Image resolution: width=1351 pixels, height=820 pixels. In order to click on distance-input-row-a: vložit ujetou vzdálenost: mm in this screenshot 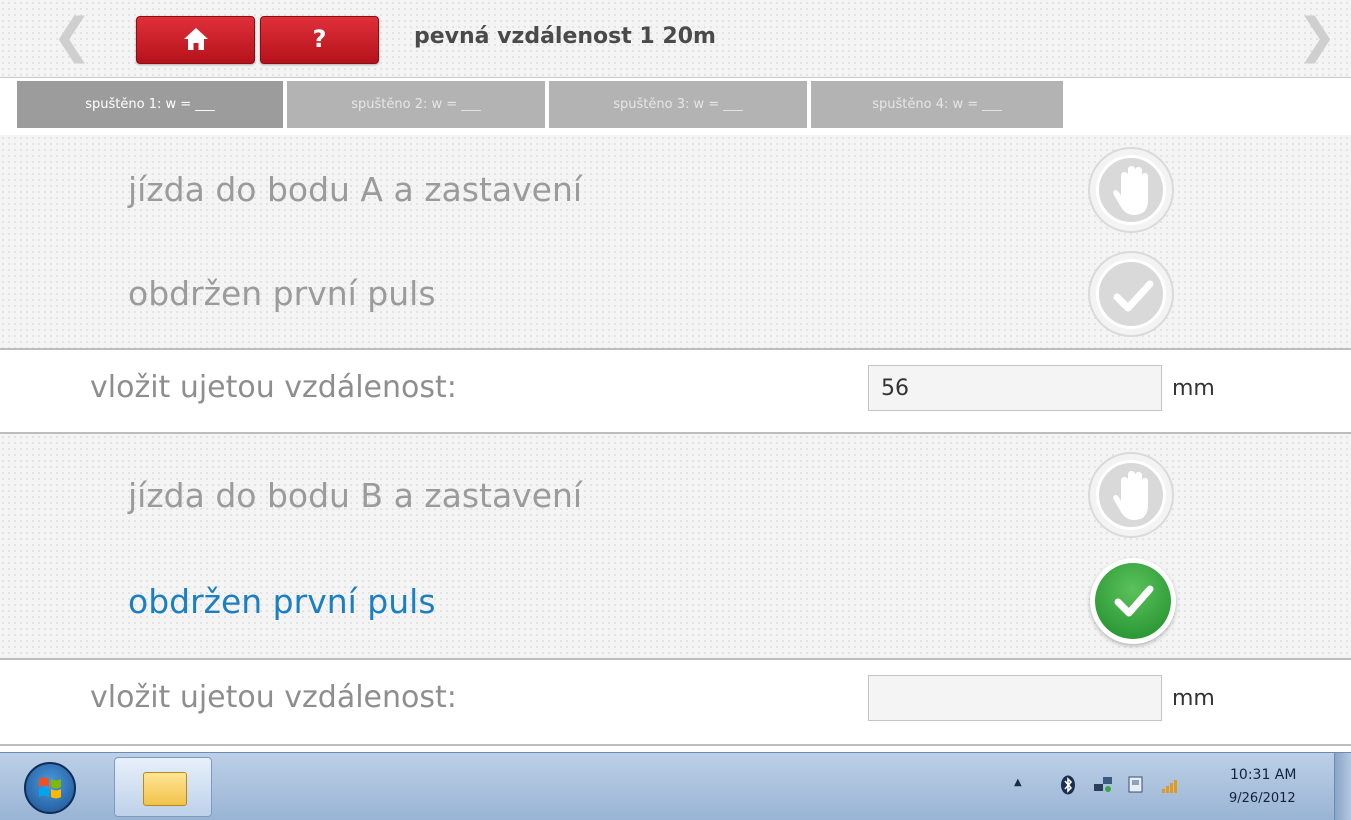, I will do `click(675, 391)`.